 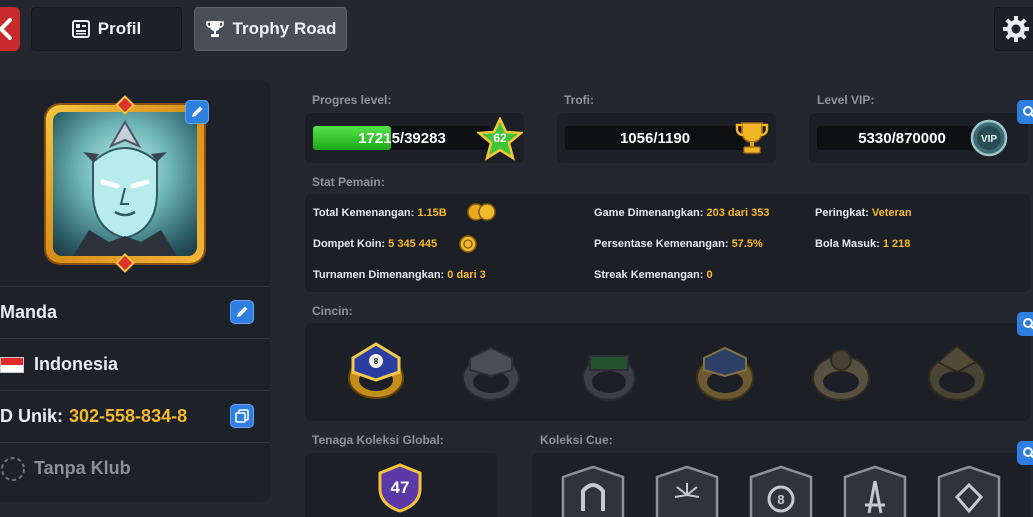 I want to click on avatar, so click(x=125, y=184).